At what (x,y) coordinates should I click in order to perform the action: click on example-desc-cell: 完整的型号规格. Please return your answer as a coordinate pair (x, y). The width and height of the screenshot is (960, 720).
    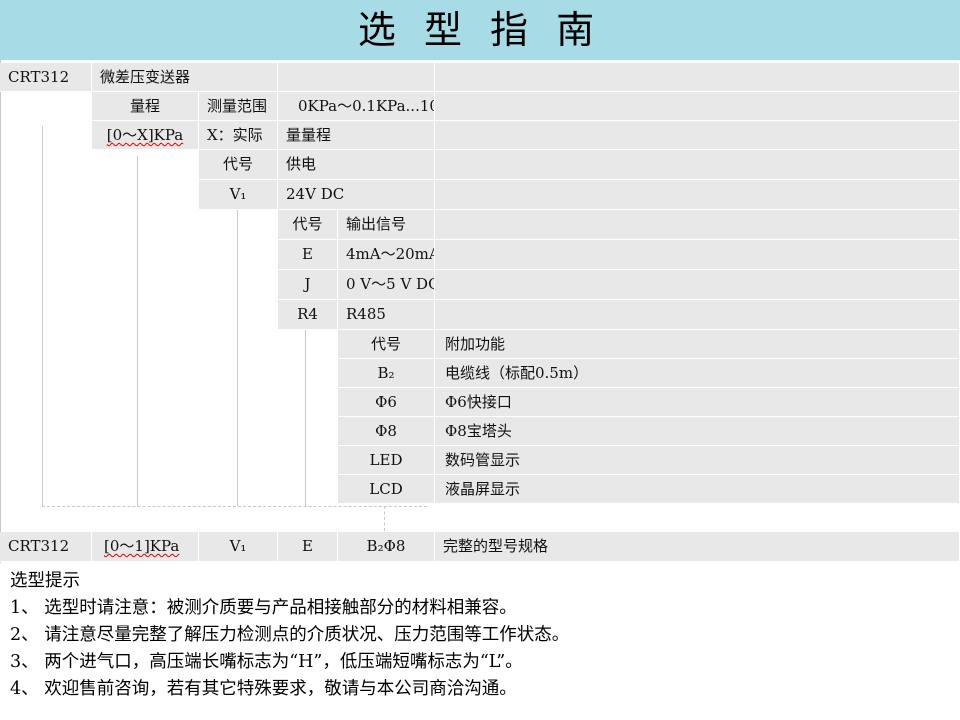
    Looking at the image, I should click on (697, 547).